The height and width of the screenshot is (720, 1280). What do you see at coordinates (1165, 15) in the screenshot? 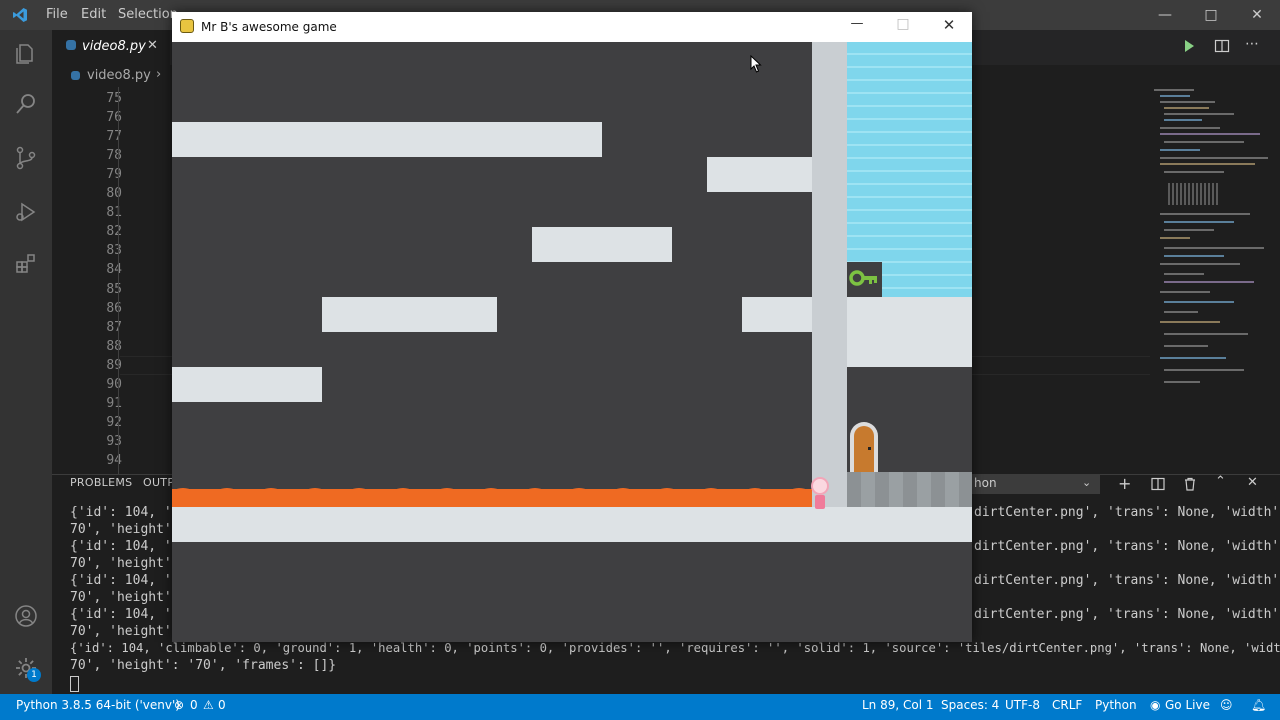
I see `minimize-icon: —` at bounding box center [1165, 15].